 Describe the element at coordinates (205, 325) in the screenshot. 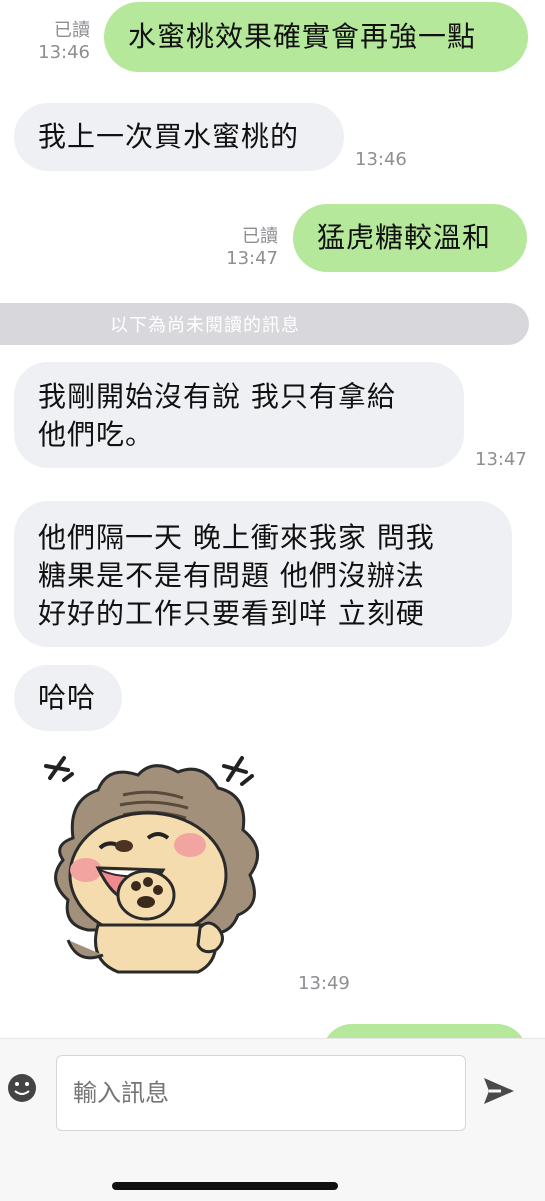

I see `unread-divider-label: 以下為尚未閱讀的訊息` at that location.